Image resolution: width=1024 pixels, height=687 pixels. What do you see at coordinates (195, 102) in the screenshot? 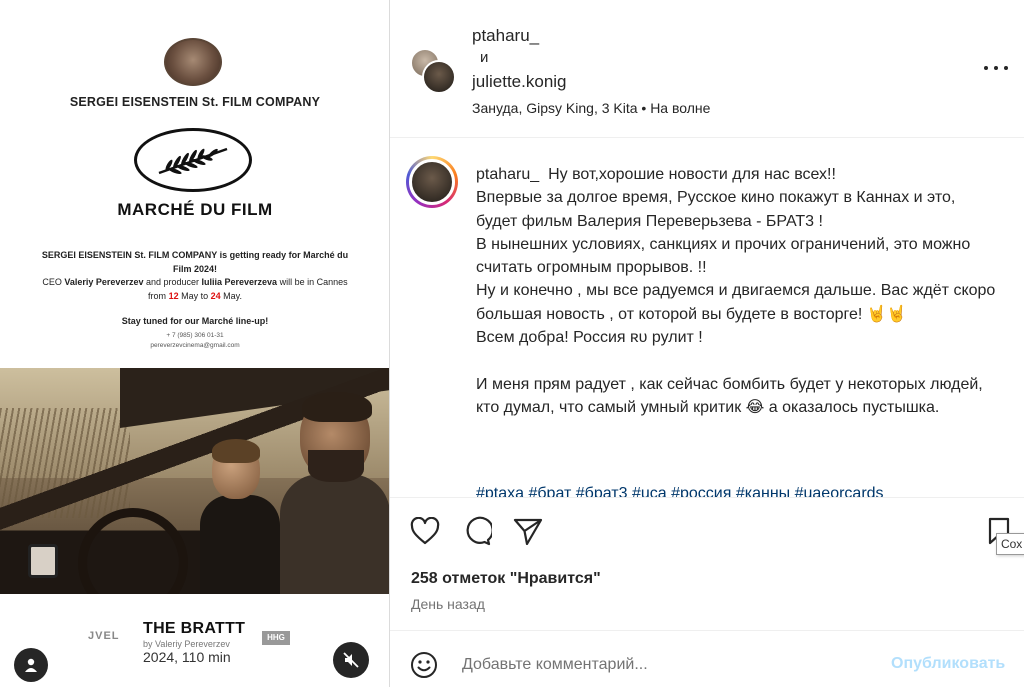
I see `poster-company-name: SERGEI EISENSTEIN St. FILM COMPANY` at bounding box center [195, 102].